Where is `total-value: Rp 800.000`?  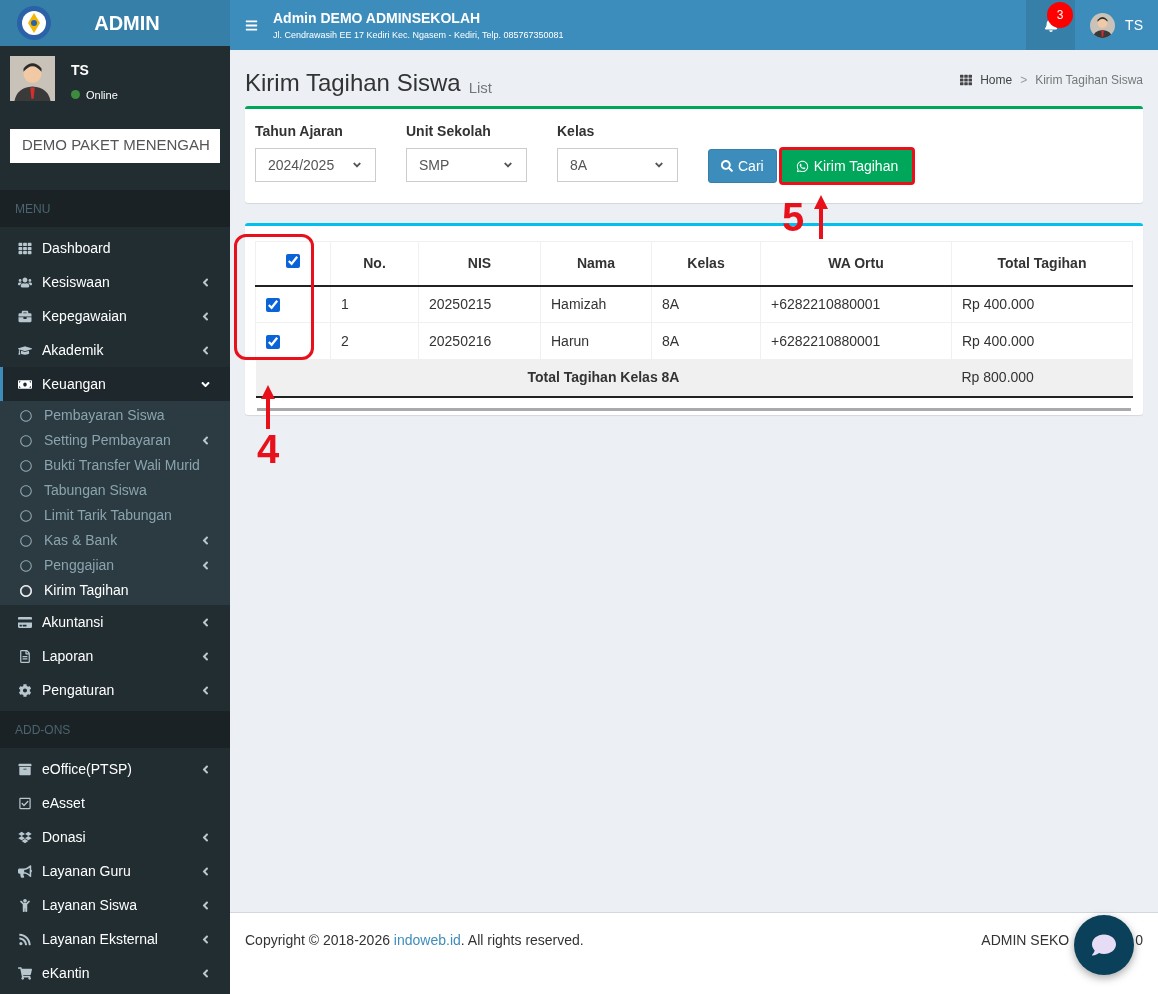 total-value: Rp 800.000 is located at coordinates (1042, 378).